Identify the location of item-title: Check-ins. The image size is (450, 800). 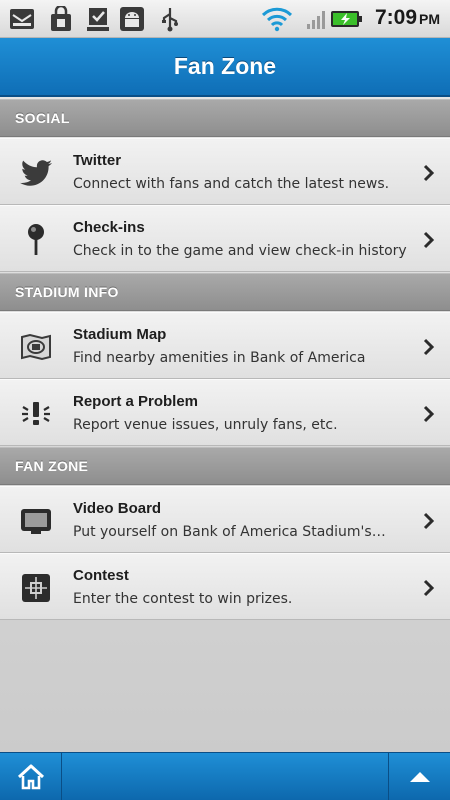
(109, 227).